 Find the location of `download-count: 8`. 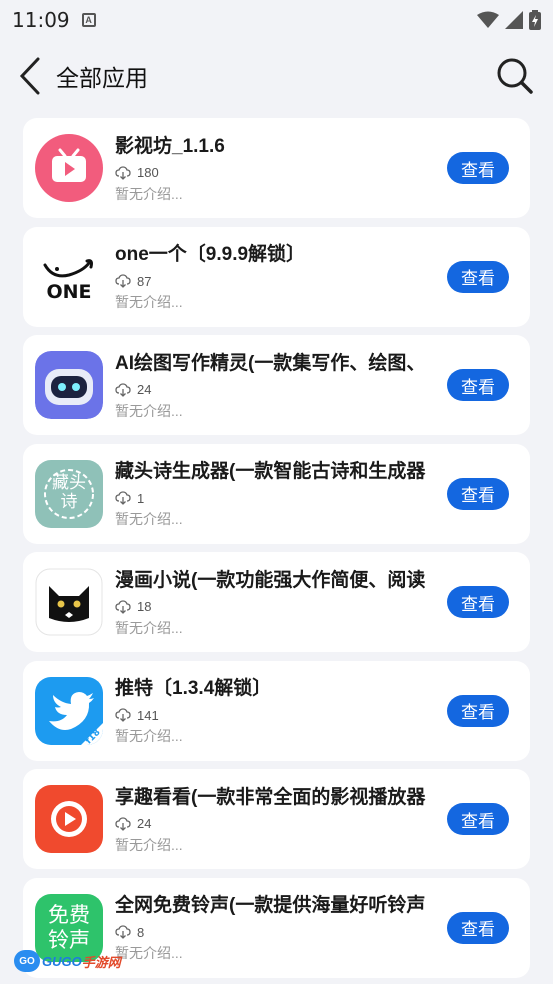

download-count: 8 is located at coordinates (141, 932).